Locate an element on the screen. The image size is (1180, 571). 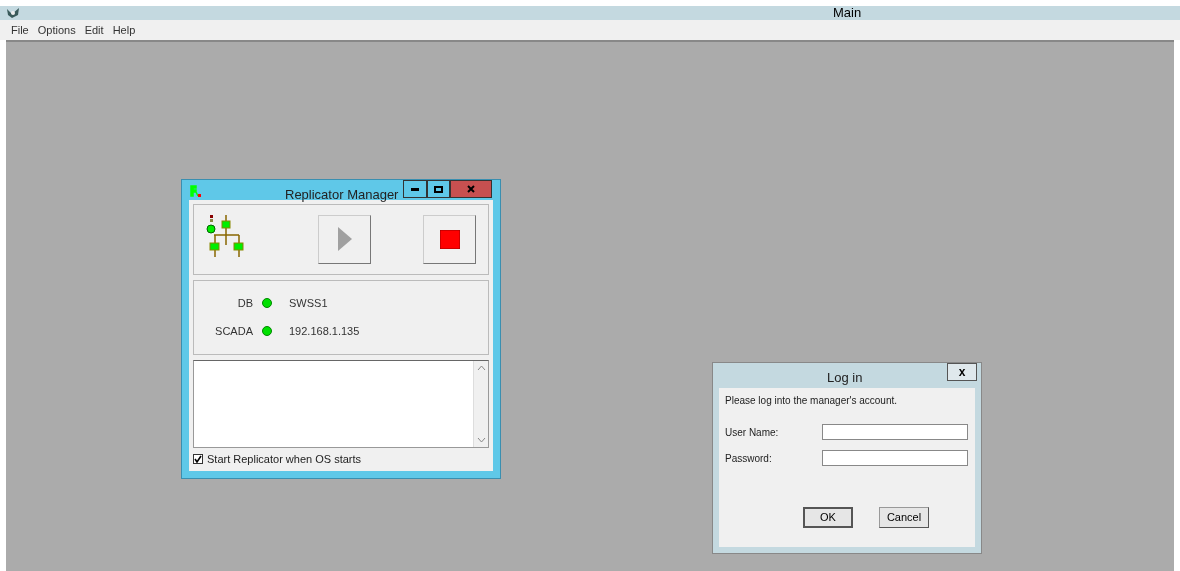
menu-item: Help is located at coordinates (124, 30).